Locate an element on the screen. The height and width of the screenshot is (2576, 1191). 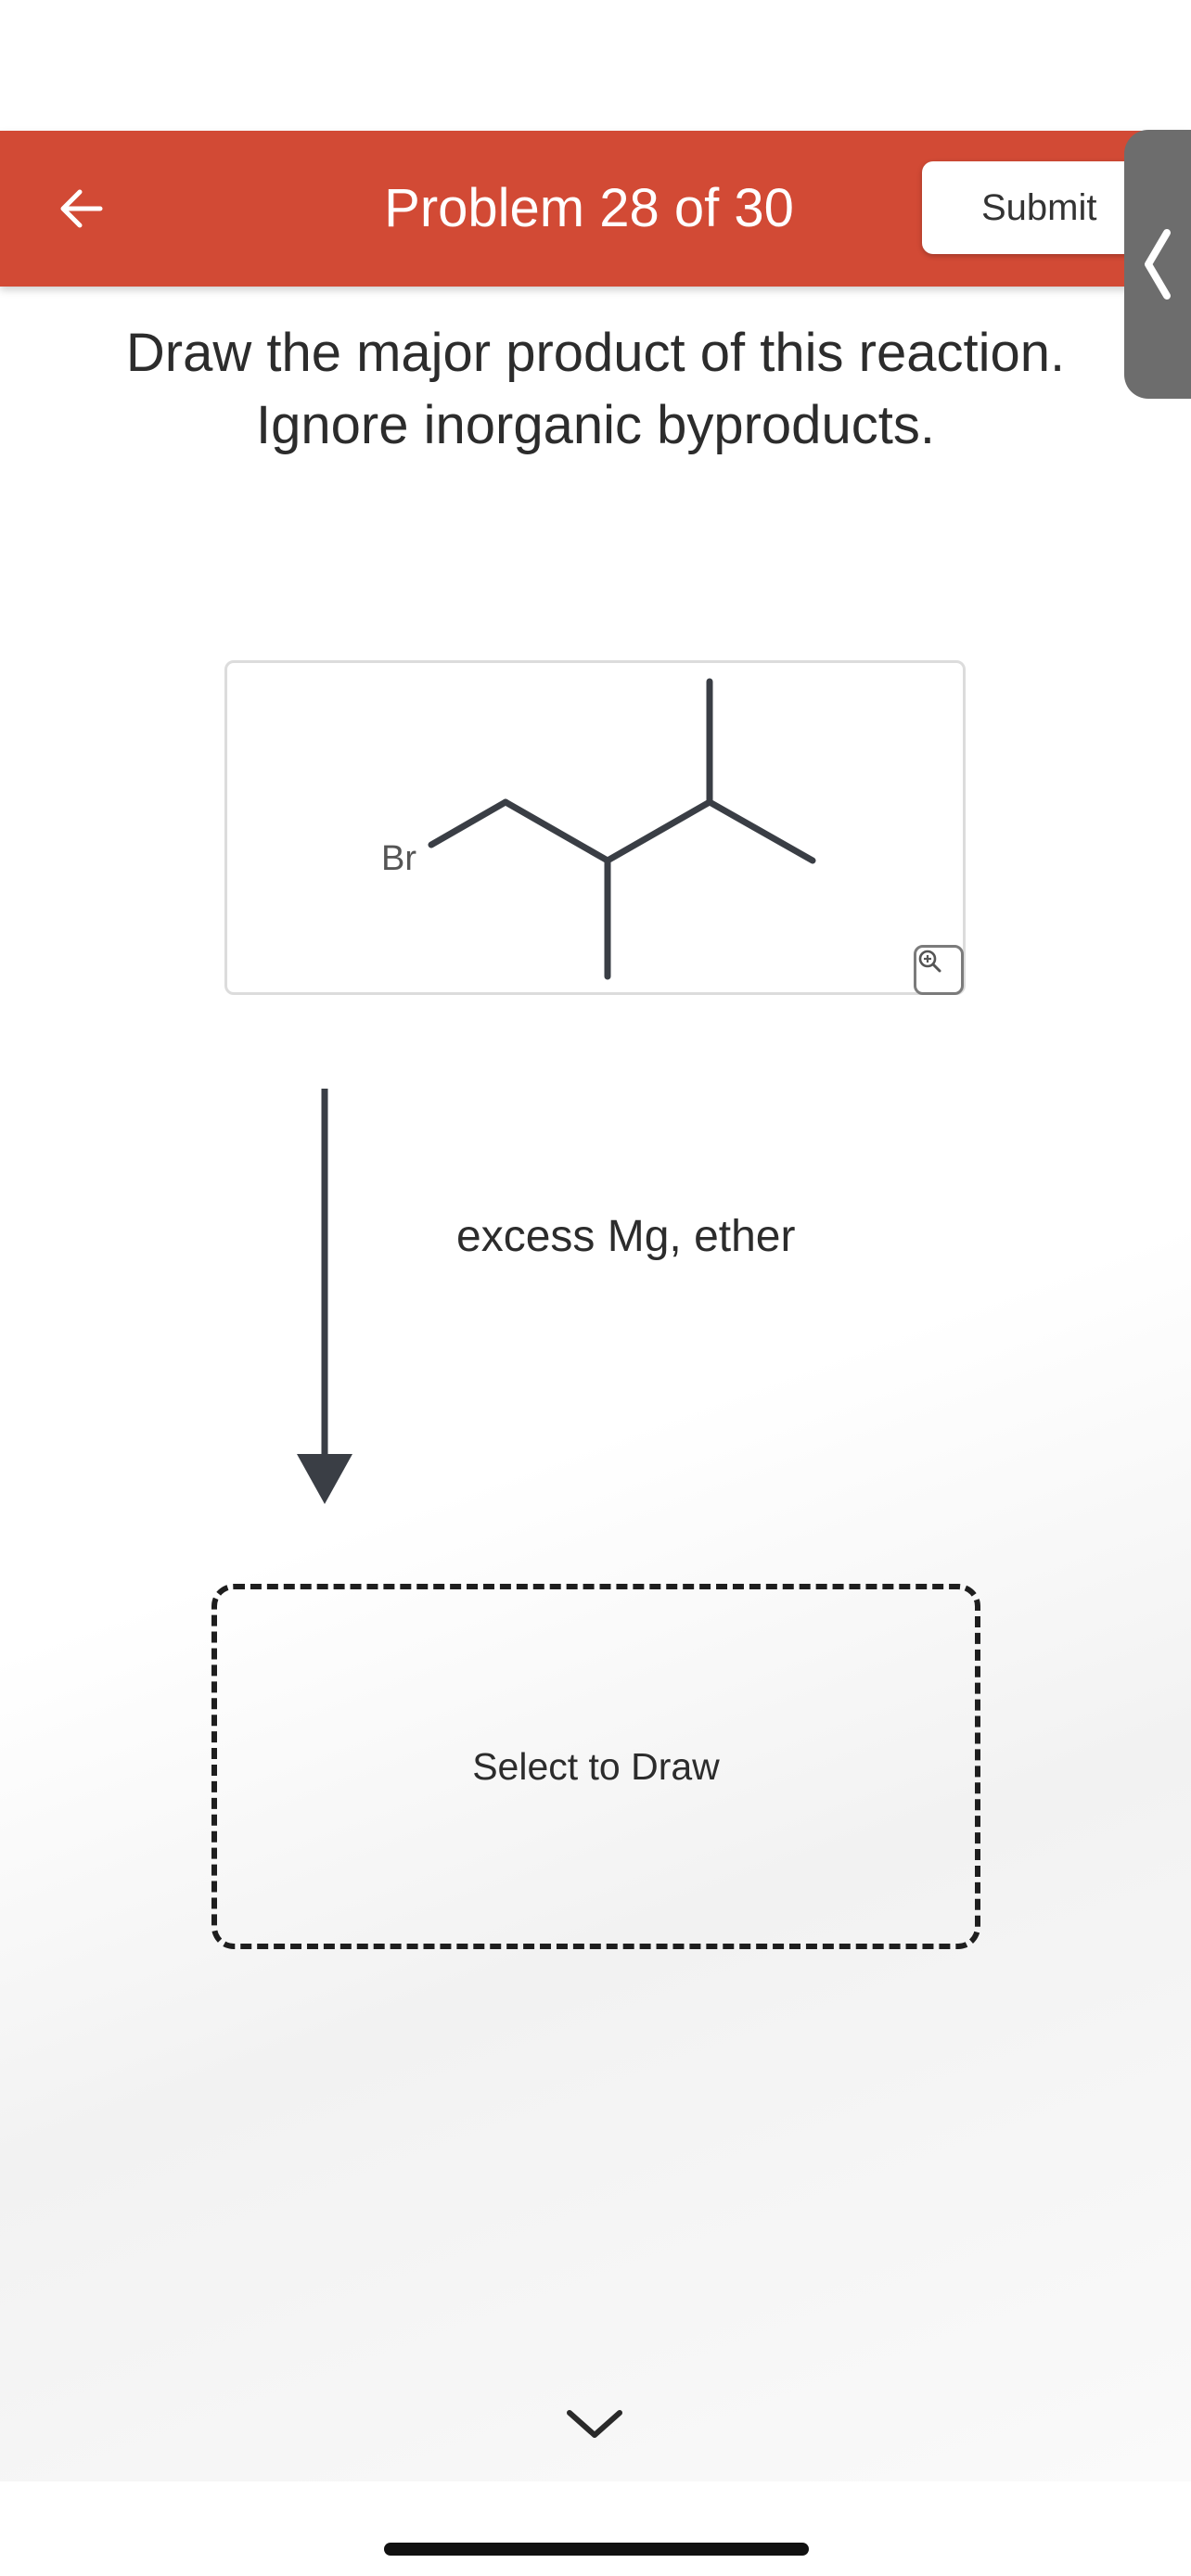
reaction-conditions: excess Mg, ether is located at coordinates (626, 1237).